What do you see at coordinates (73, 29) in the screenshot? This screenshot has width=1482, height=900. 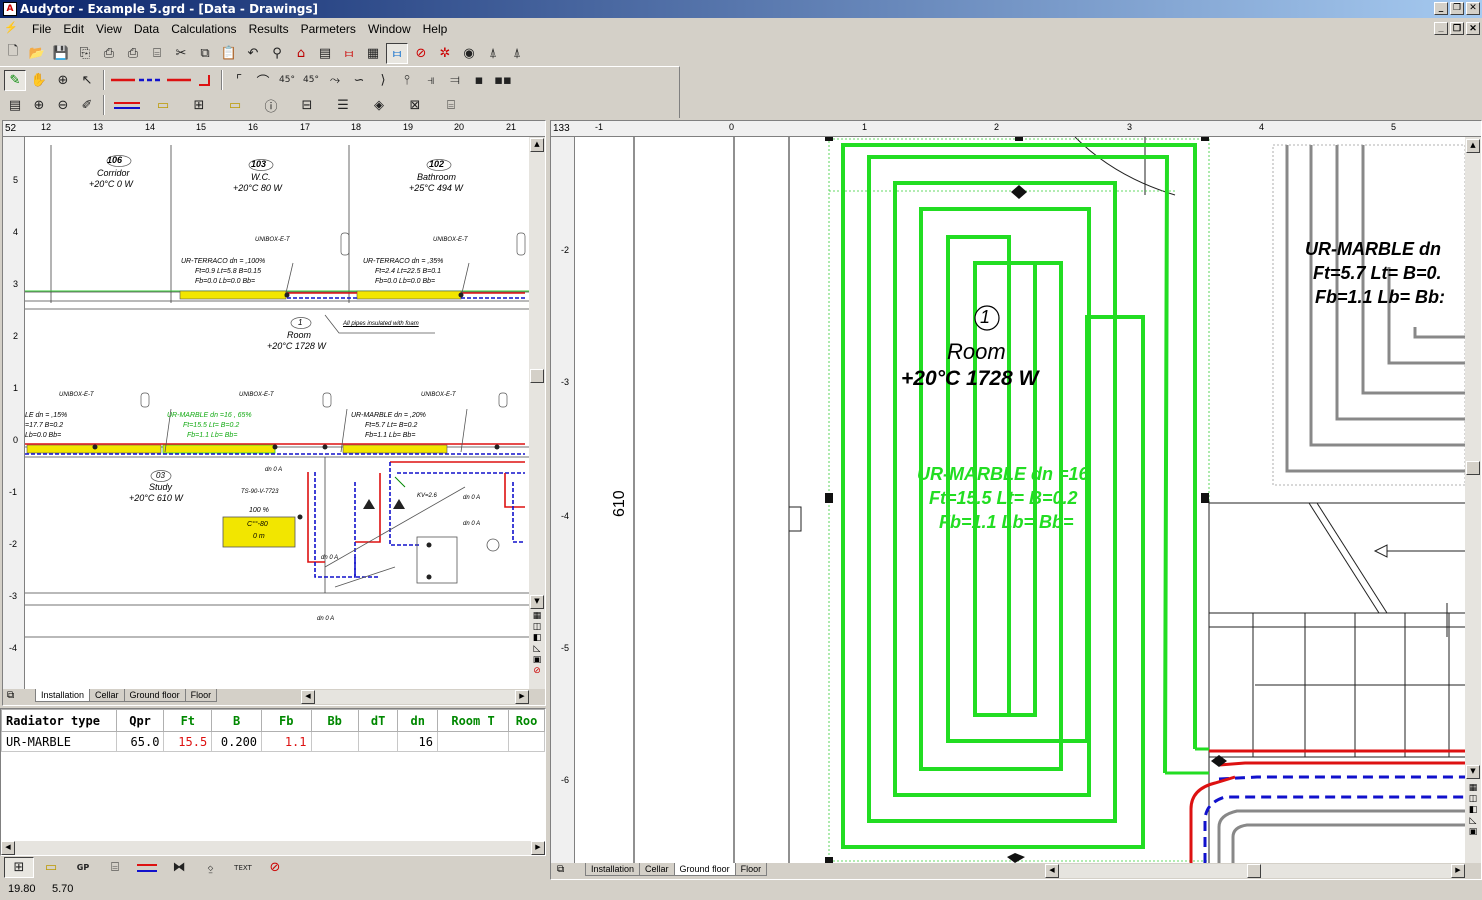 I see `menu-edit: Edit` at bounding box center [73, 29].